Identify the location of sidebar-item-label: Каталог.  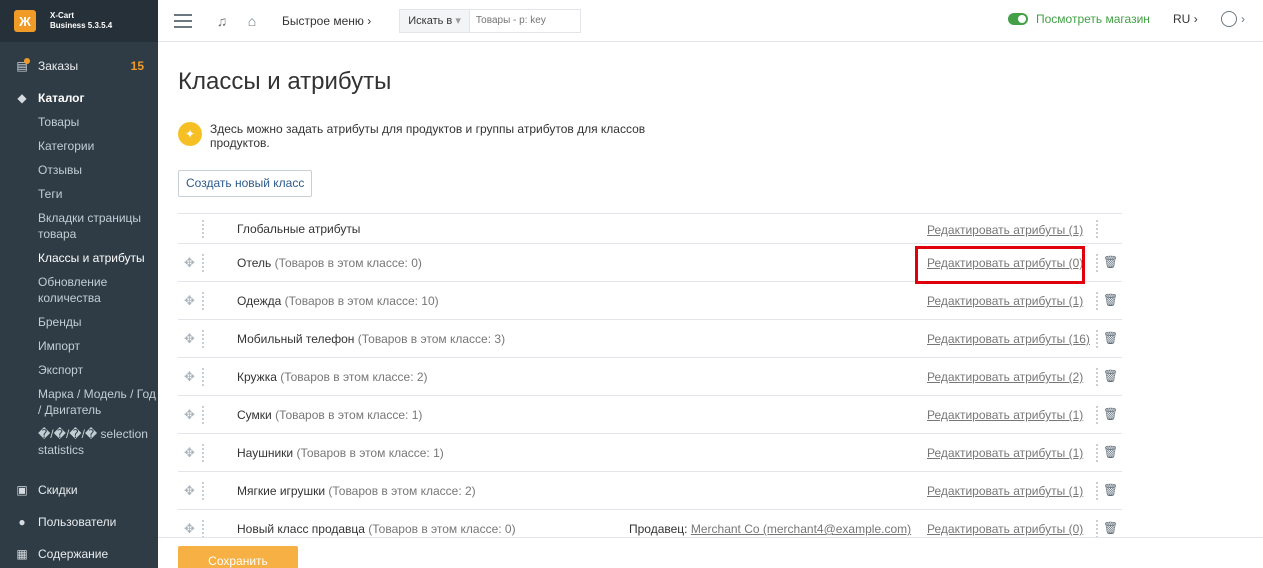
(61, 98).